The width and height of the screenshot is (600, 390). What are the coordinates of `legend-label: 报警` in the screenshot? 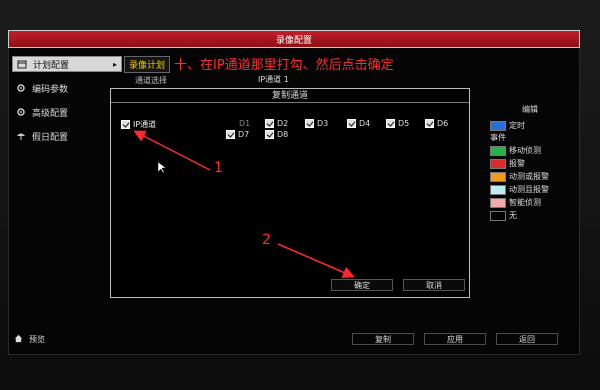 It's located at (517, 163).